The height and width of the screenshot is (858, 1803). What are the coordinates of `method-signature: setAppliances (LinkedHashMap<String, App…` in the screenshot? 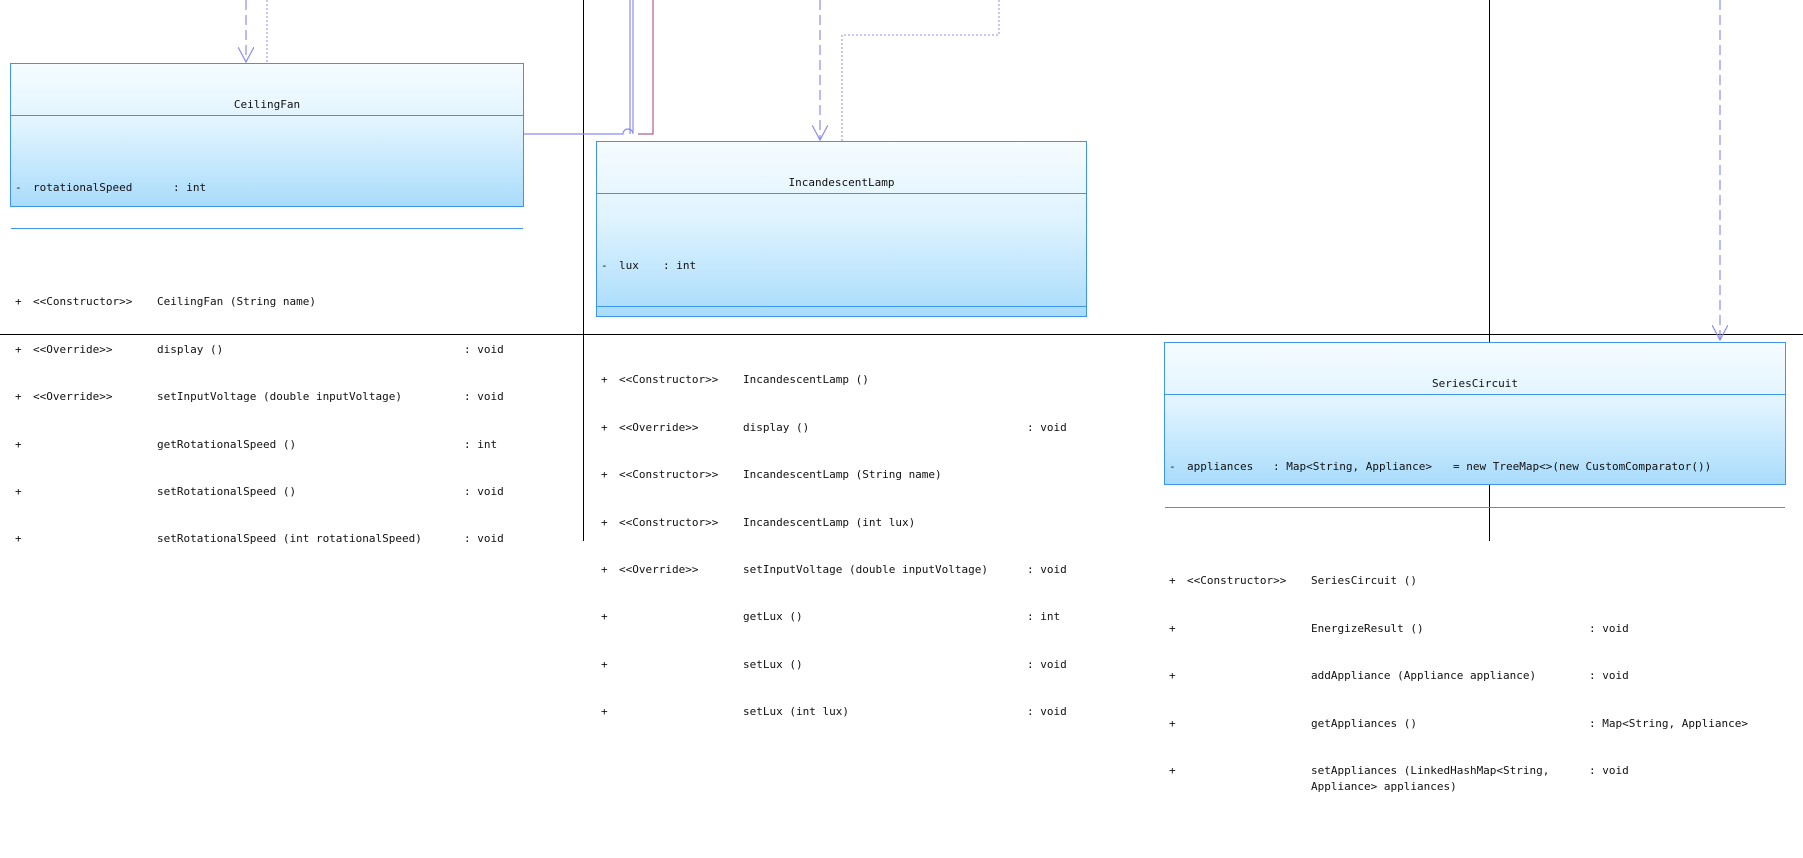 It's located at (1430, 778).